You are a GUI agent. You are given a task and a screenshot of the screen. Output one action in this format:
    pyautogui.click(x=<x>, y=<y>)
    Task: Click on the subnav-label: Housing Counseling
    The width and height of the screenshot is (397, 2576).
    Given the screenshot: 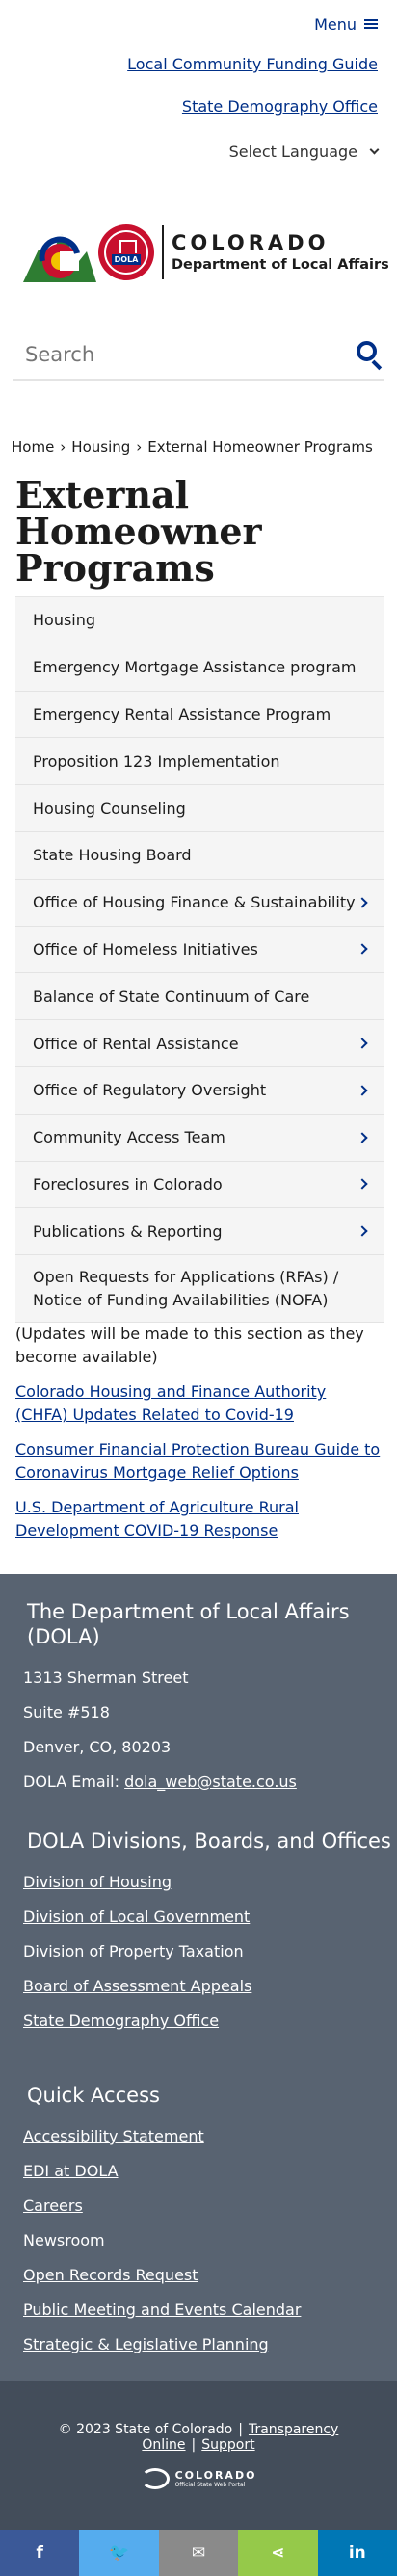 What is the action you would take?
    pyautogui.click(x=110, y=809)
    